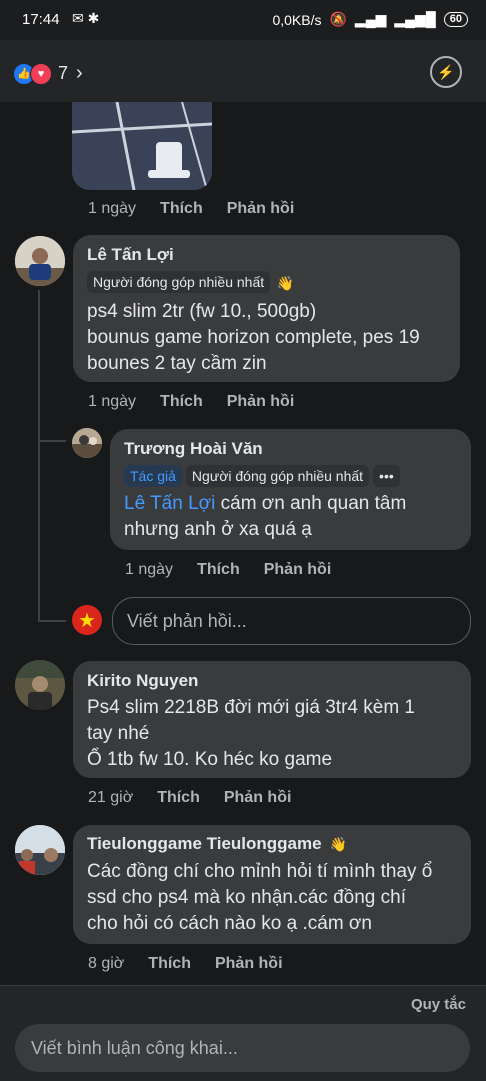 This screenshot has height=1081, width=486. I want to click on comment-time: 21 giờ, so click(111, 797).